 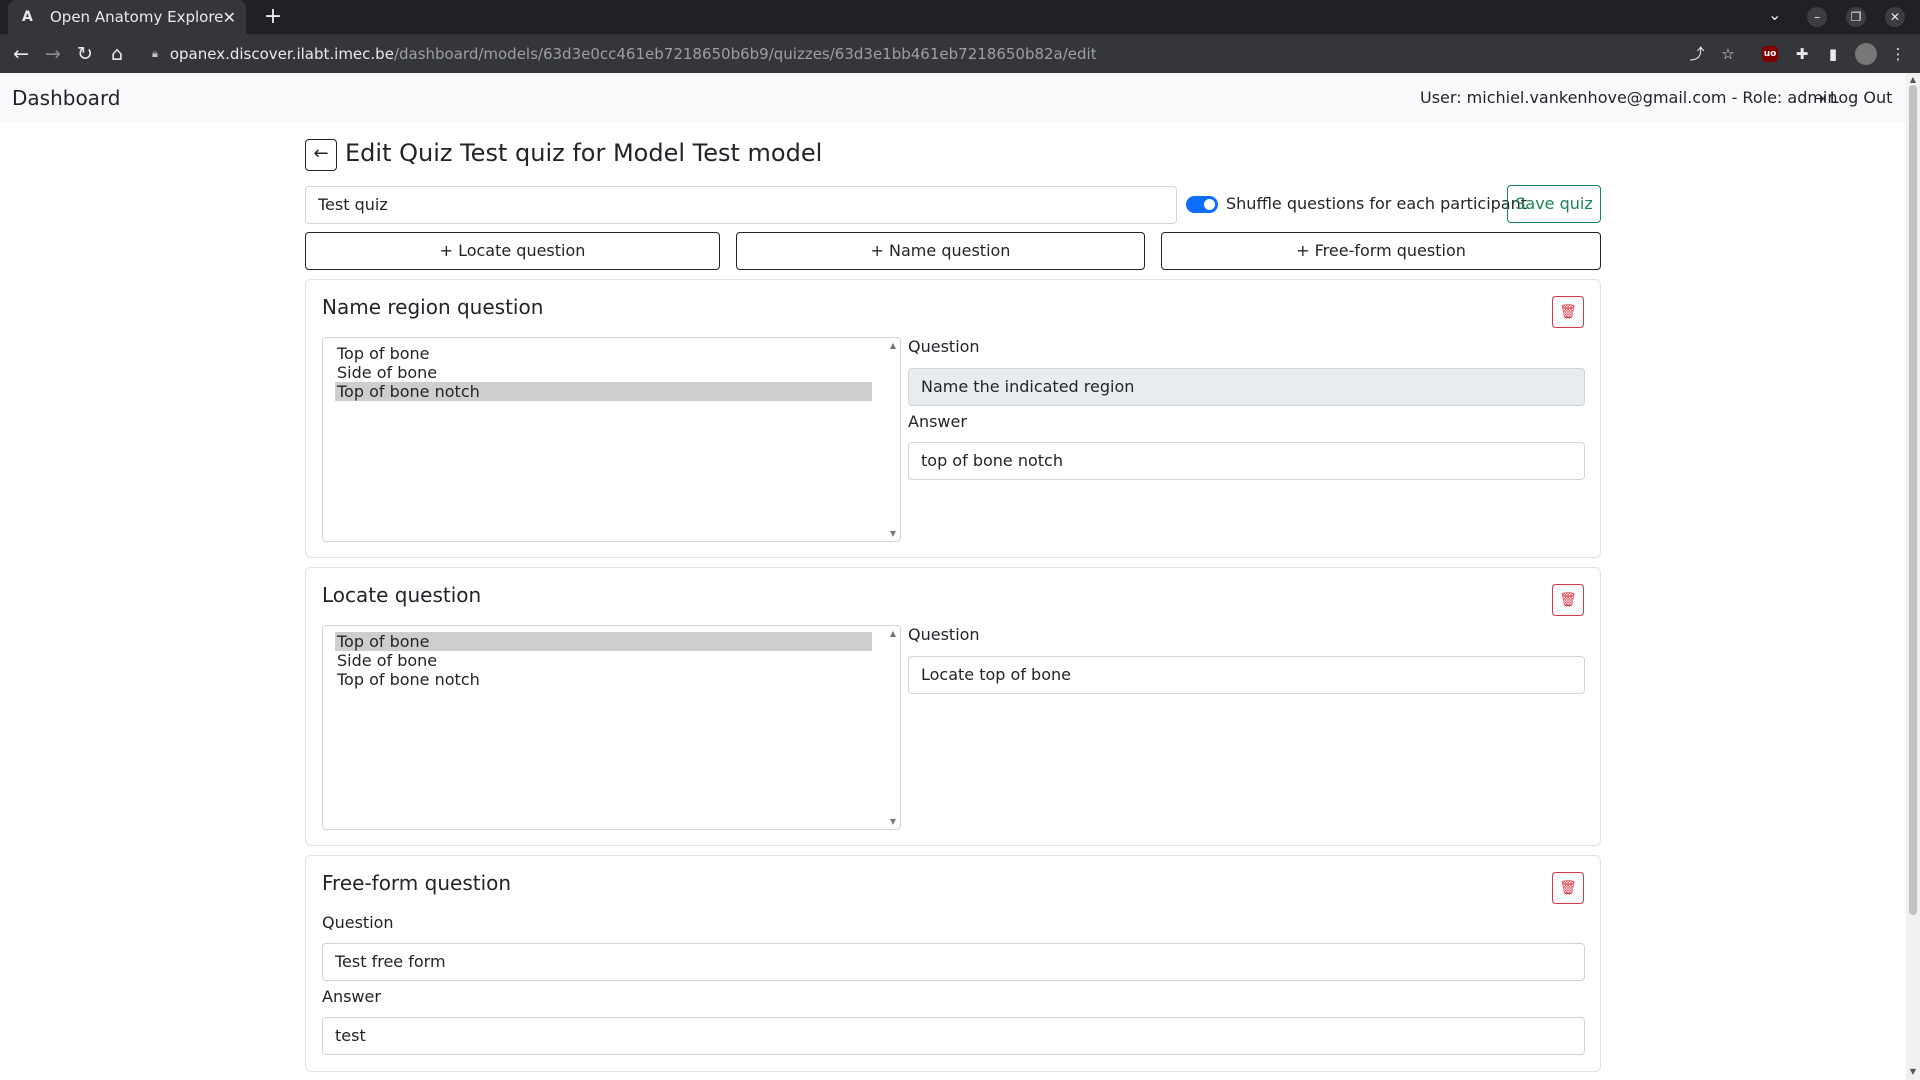 I want to click on add-freeform-question-button: + Free-form question, so click(x=1381, y=251).